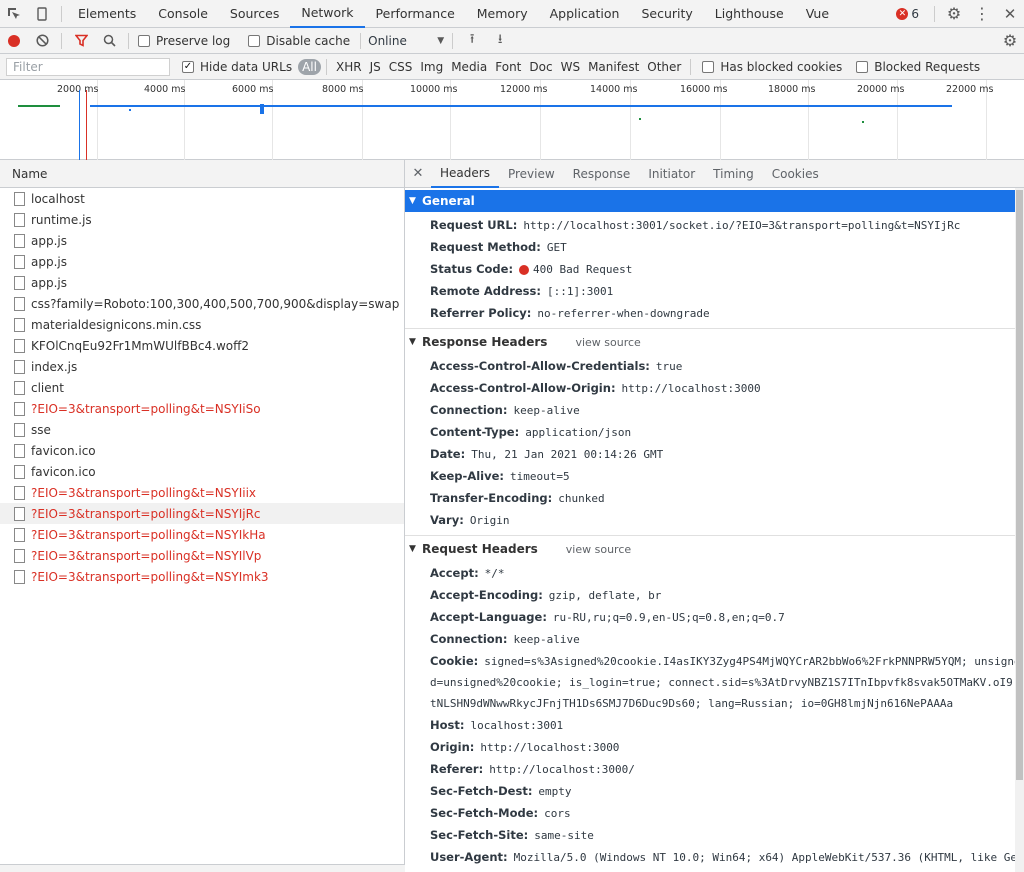 This screenshot has height=872, width=1024. Describe the element at coordinates (540, 366) in the screenshot. I see `header-key: Access-Control-Allow-Credentials:` at that location.